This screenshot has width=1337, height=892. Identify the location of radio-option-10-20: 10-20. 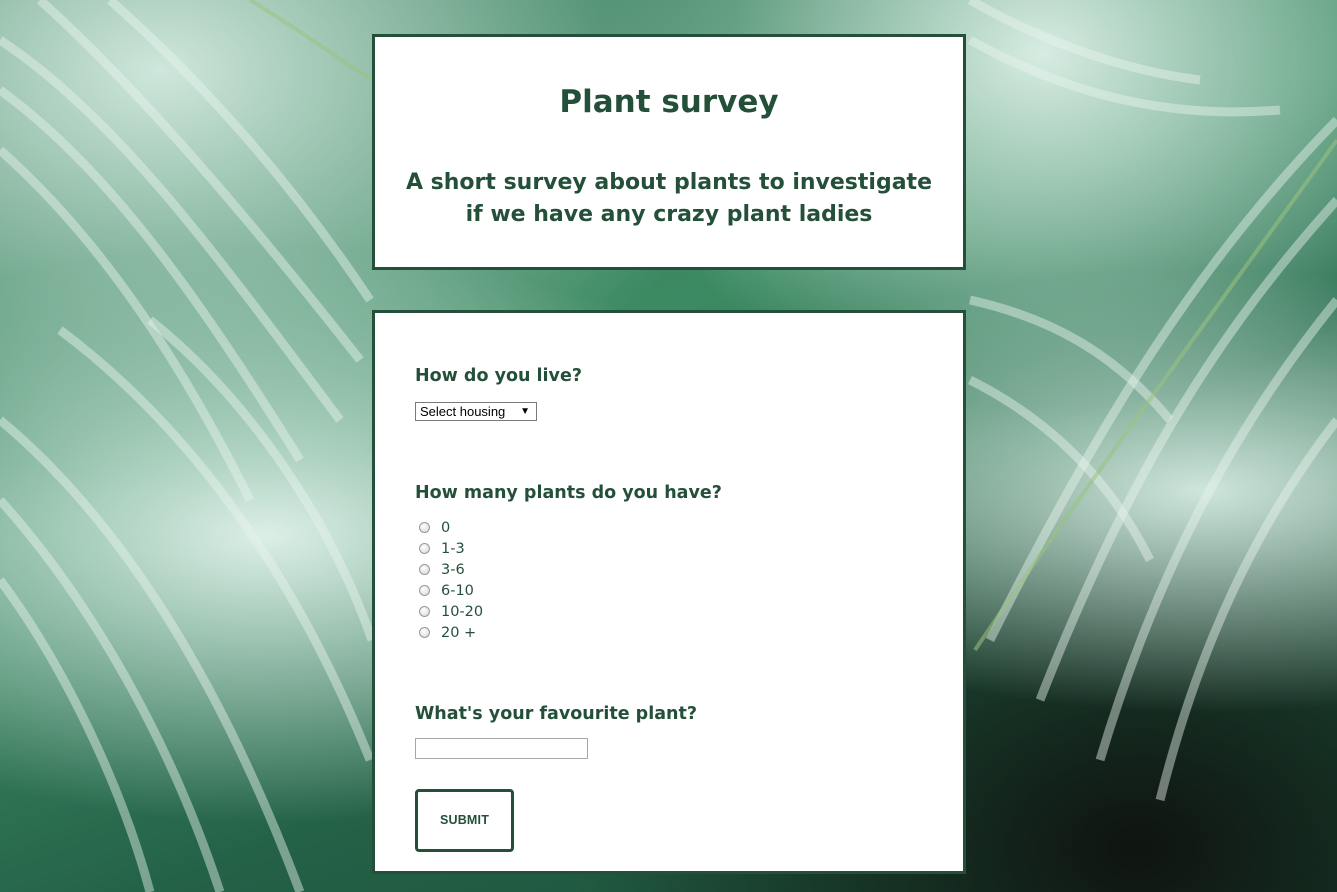
(451, 611).